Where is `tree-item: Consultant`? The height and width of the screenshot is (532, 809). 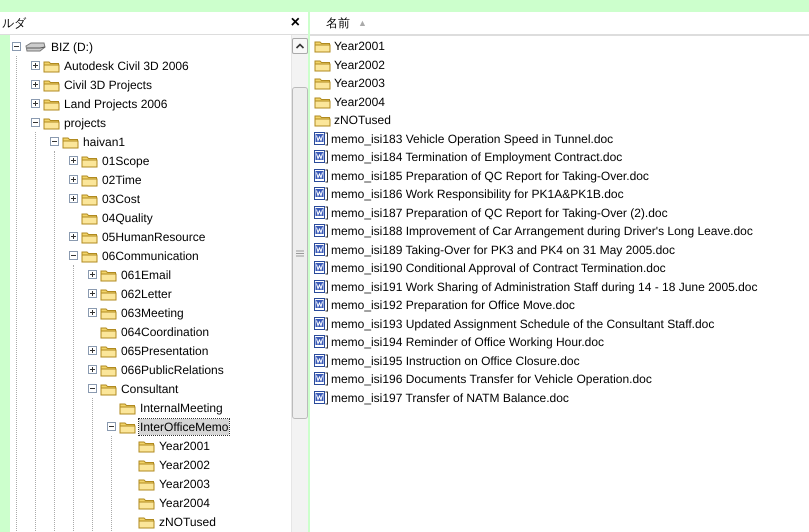
tree-item: Consultant is located at coordinates (150, 388).